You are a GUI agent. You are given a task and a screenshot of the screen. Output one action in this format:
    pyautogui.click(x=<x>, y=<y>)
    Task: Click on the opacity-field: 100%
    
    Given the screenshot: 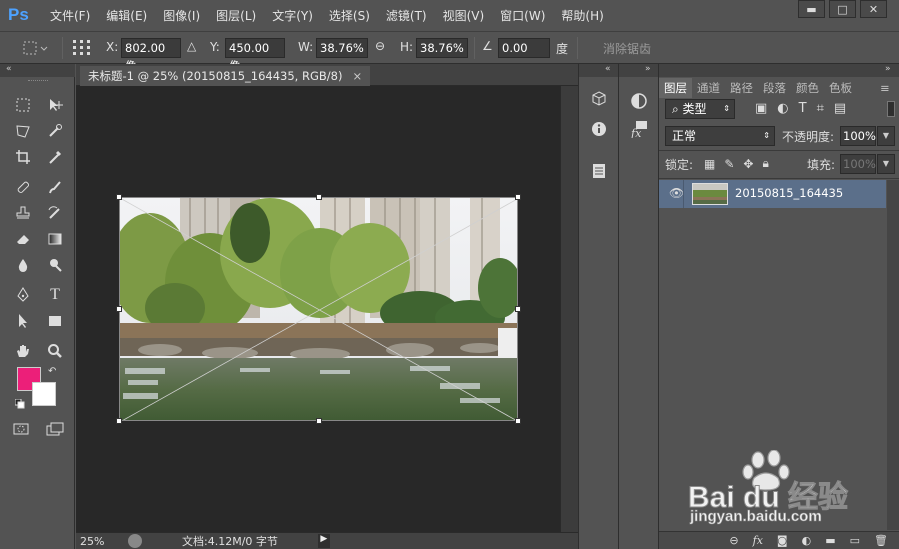 What is the action you would take?
    pyautogui.click(x=858, y=136)
    